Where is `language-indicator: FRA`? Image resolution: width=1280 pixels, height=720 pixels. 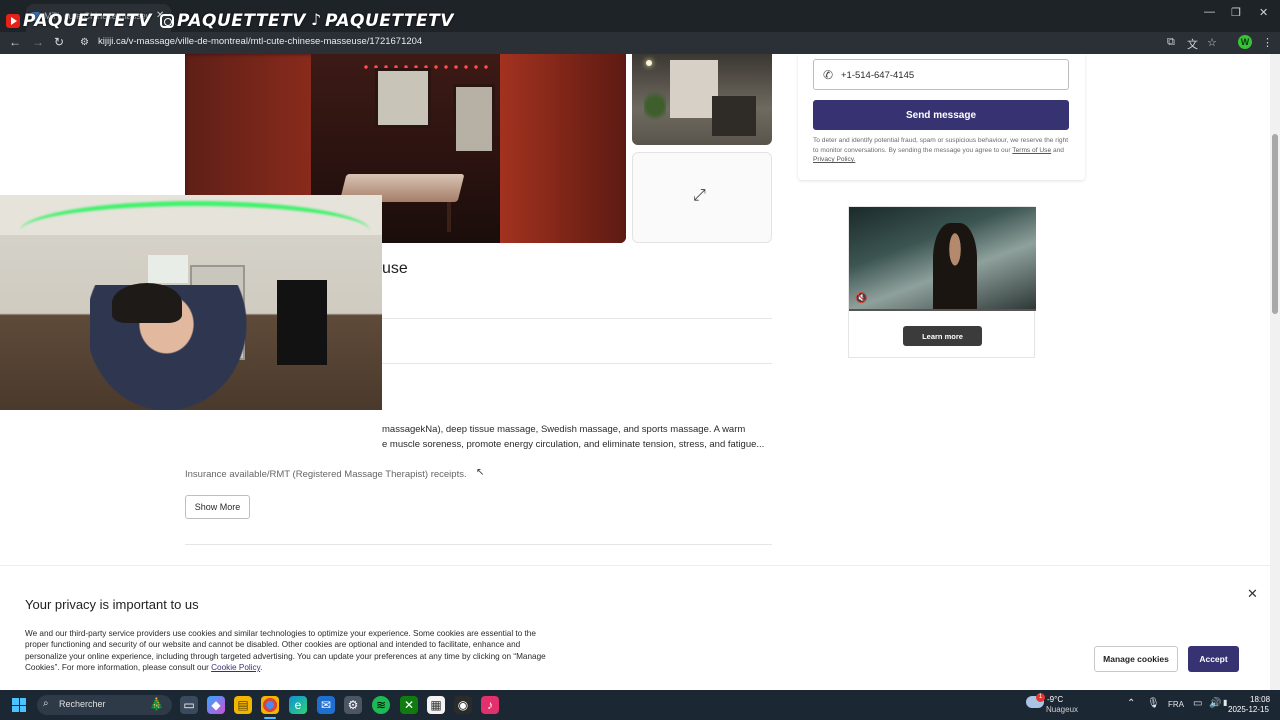 language-indicator: FRA is located at coordinates (1176, 704).